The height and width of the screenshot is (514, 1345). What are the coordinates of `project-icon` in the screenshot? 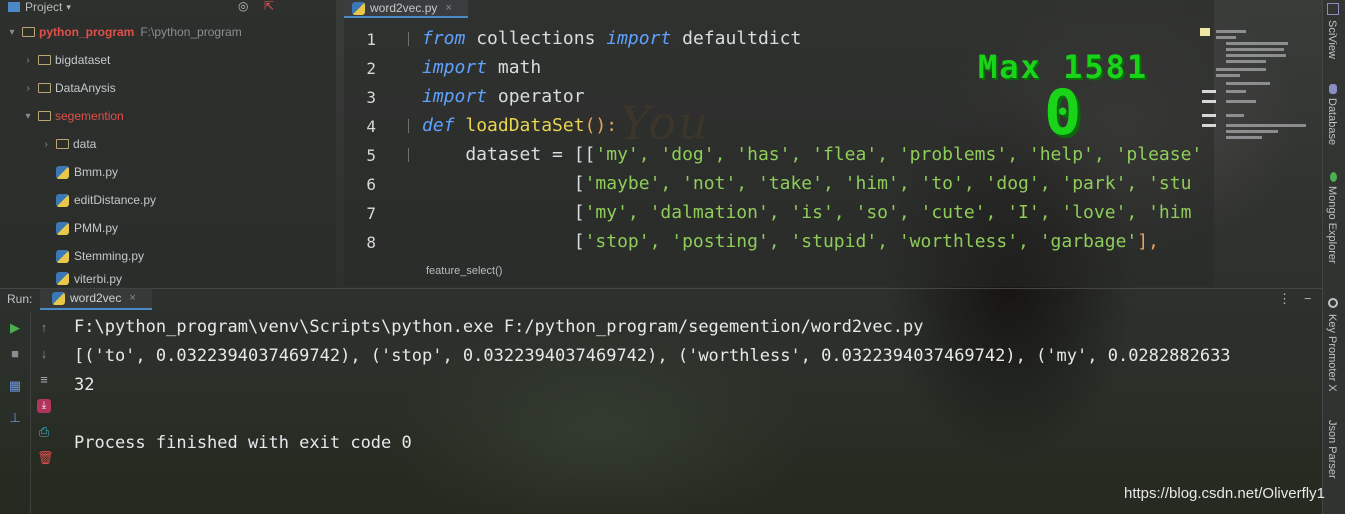 It's located at (14, 7).